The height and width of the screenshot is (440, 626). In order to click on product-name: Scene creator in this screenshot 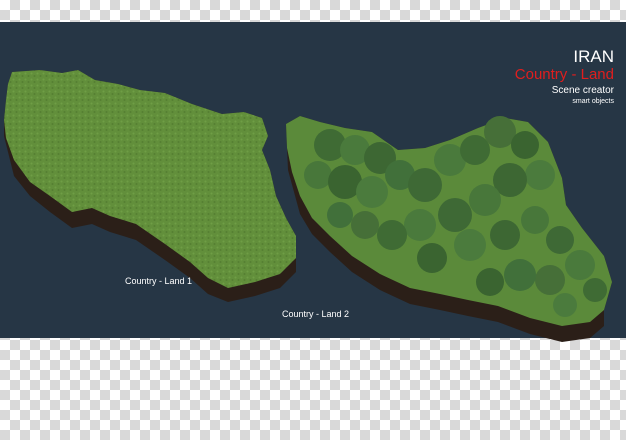, I will do `click(582, 90)`.